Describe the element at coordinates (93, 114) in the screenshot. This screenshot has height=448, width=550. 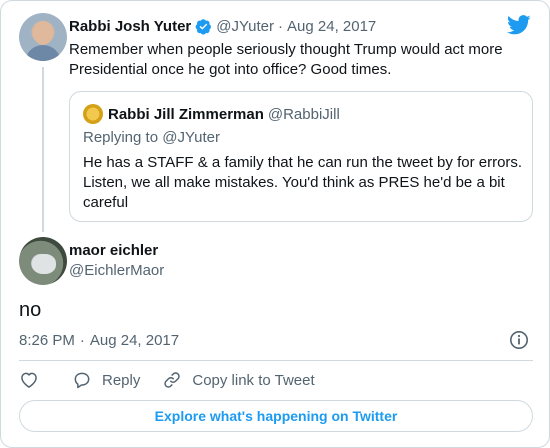
I see `quoted-author-avatar` at that location.